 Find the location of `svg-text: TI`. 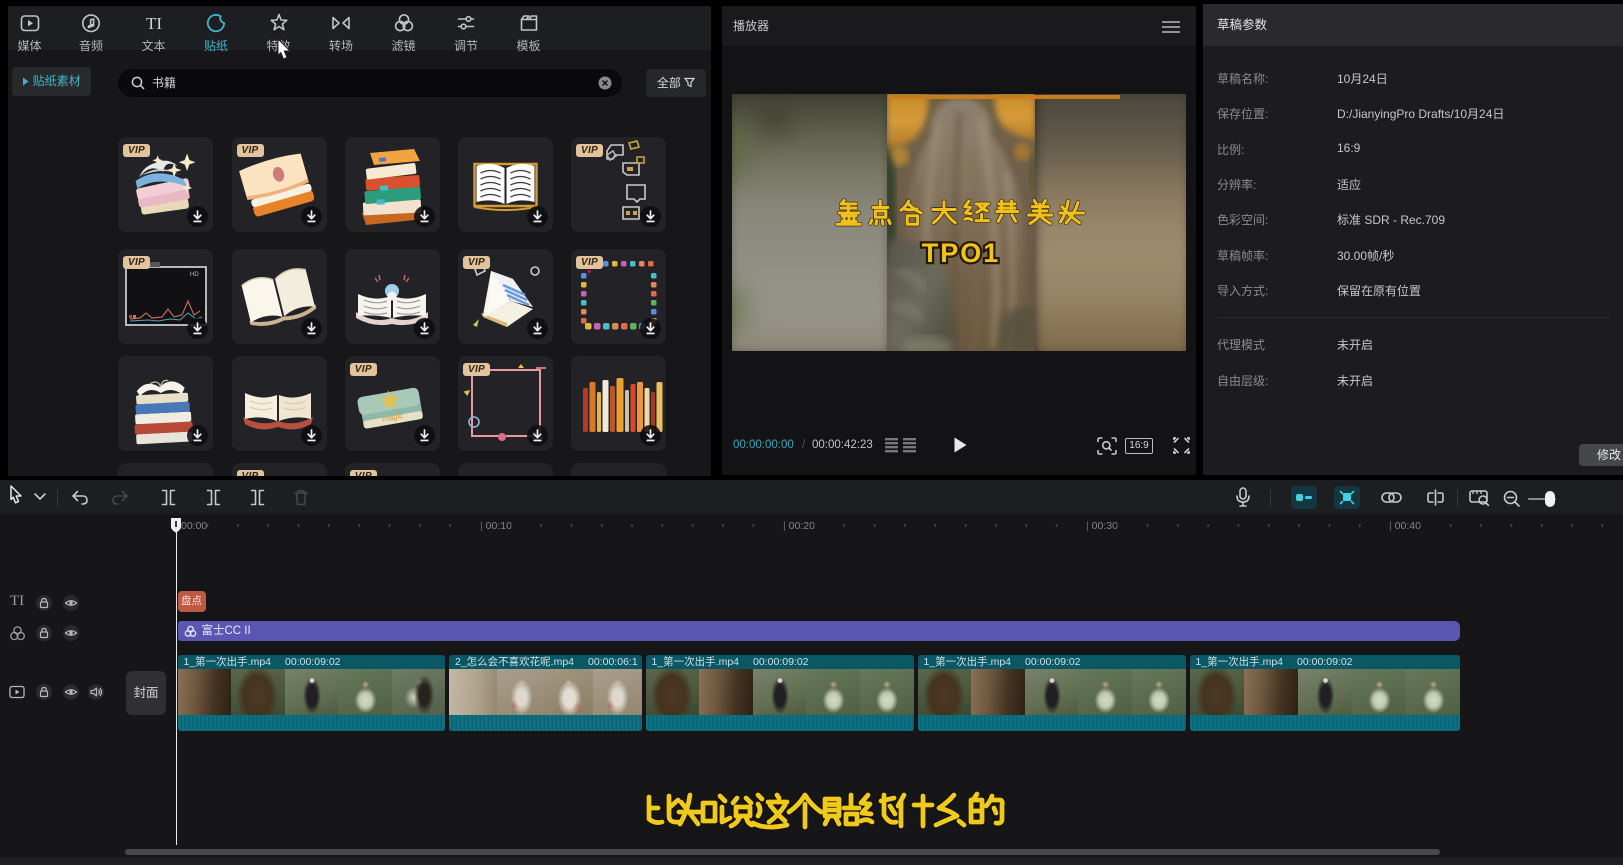

svg-text: TI is located at coordinates (153, 23).